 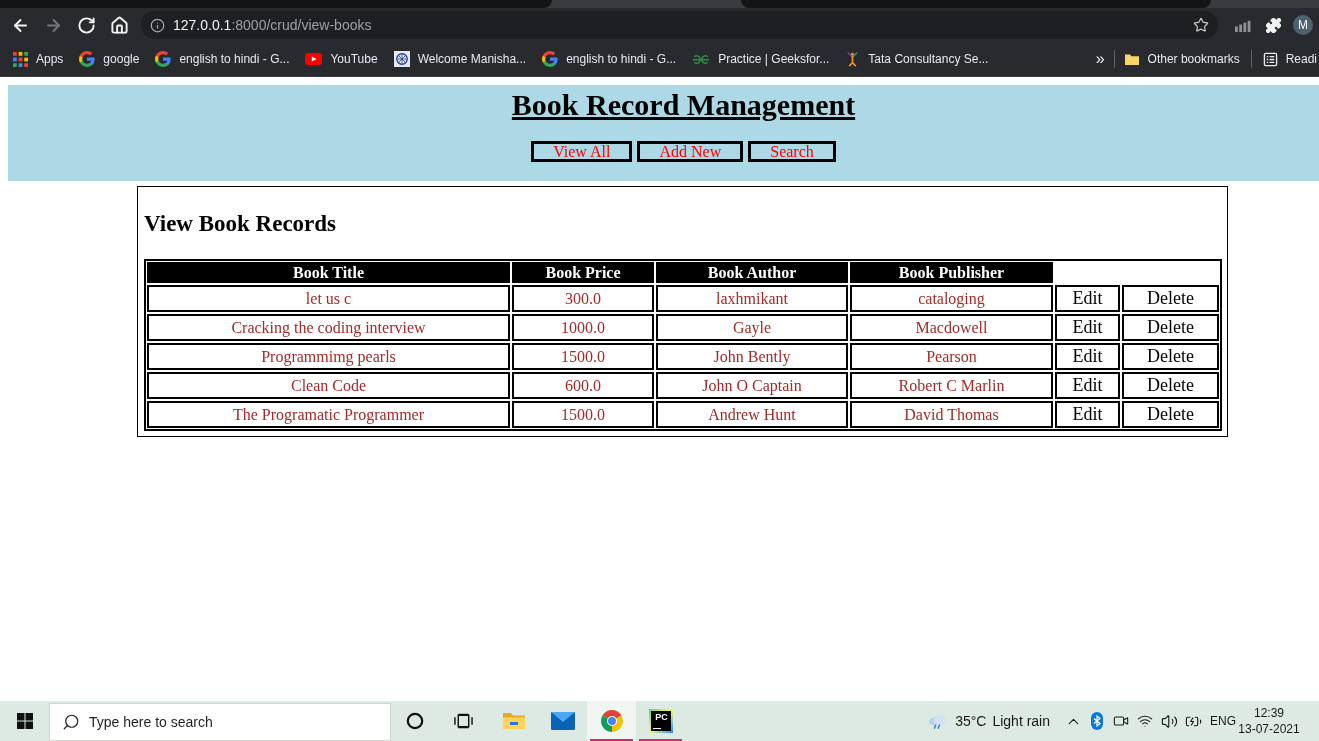 I want to click on active-app-button, so click(x=611, y=721).